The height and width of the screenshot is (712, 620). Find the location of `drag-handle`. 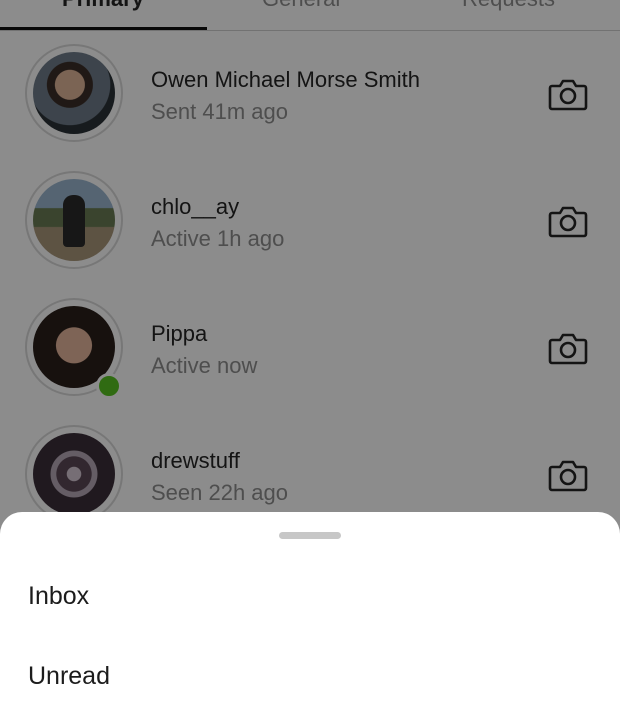

drag-handle is located at coordinates (310, 535).